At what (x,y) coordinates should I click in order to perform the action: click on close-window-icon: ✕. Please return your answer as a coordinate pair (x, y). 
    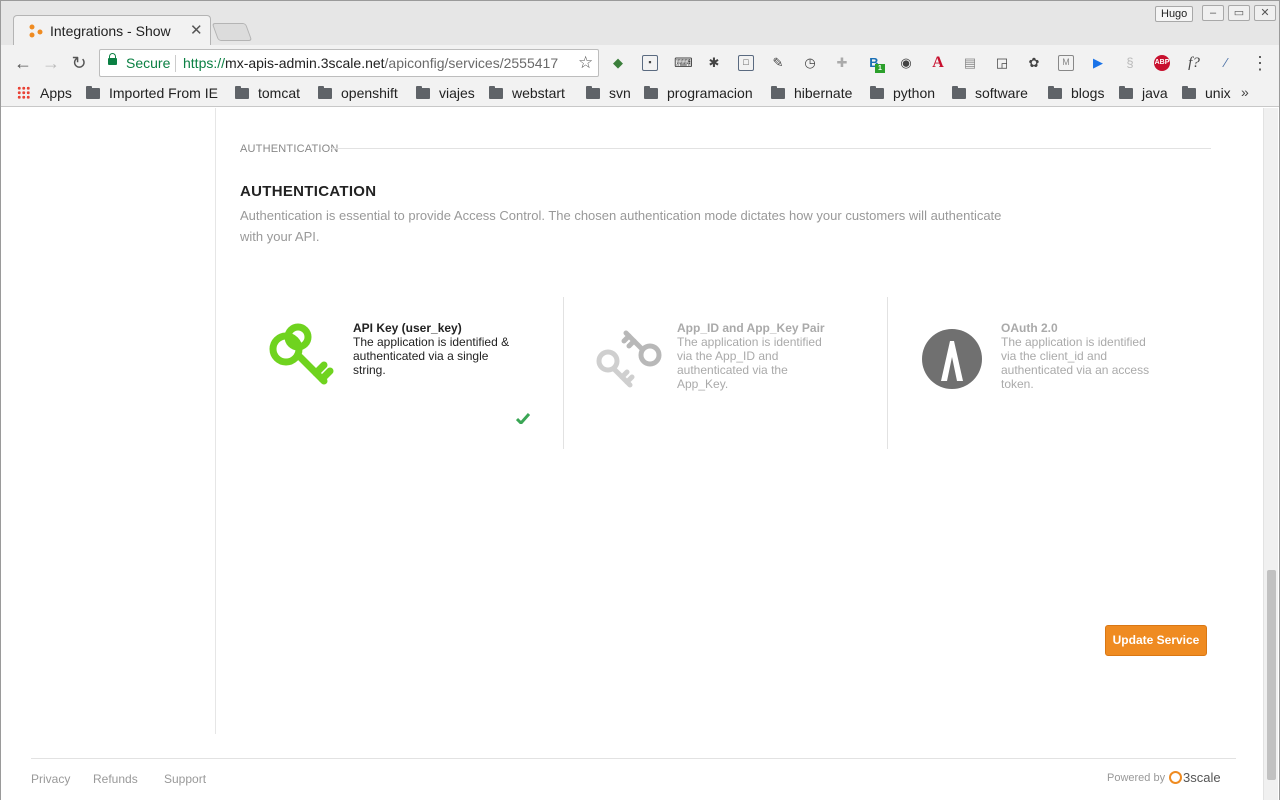
    Looking at the image, I should click on (1265, 13).